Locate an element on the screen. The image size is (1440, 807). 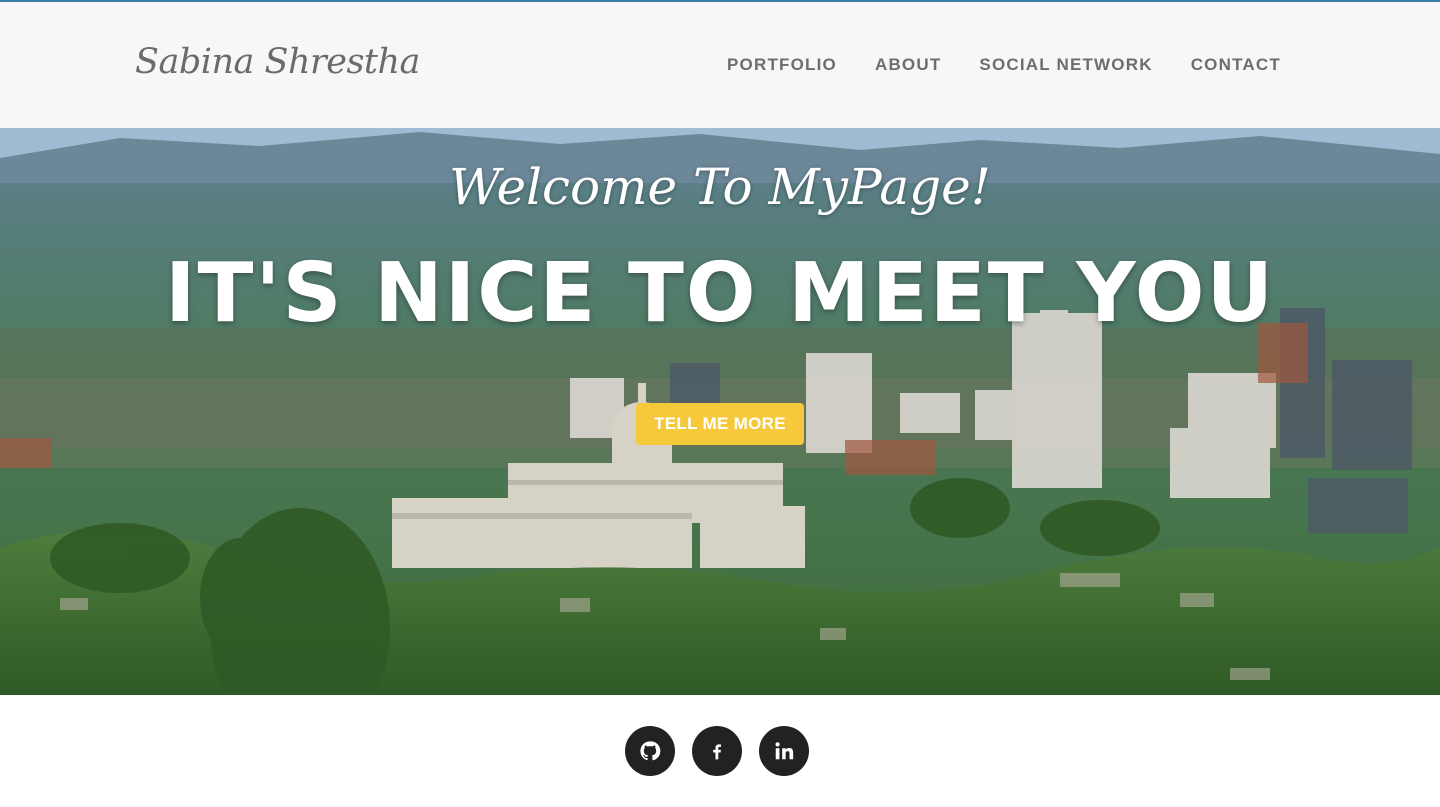
github-button is located at coordinates (650, 751).